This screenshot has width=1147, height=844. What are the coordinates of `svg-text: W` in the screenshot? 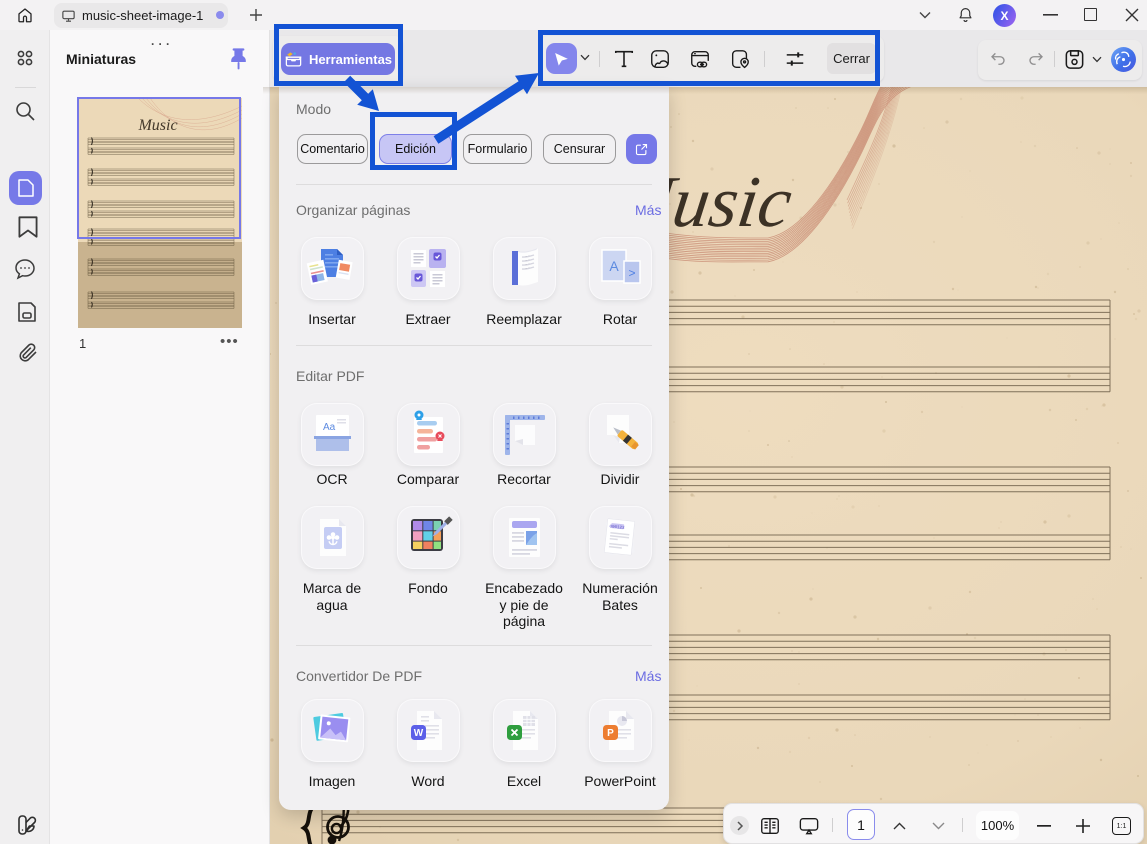 It's located at (419, 733).